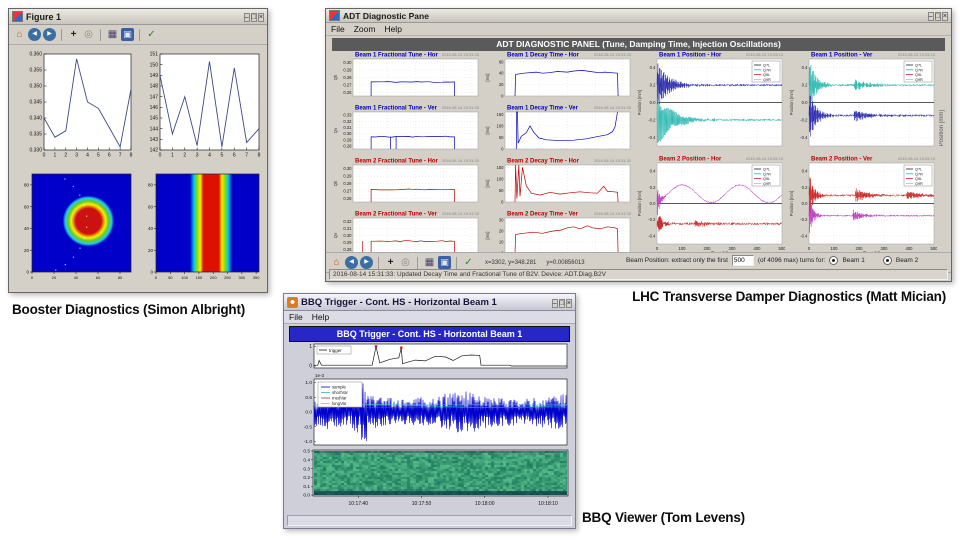 This screenshot has height=540, width=960. Describe the element at coordinates (339, 387) in the screenshot. I see `tick-label: sample` at that location.